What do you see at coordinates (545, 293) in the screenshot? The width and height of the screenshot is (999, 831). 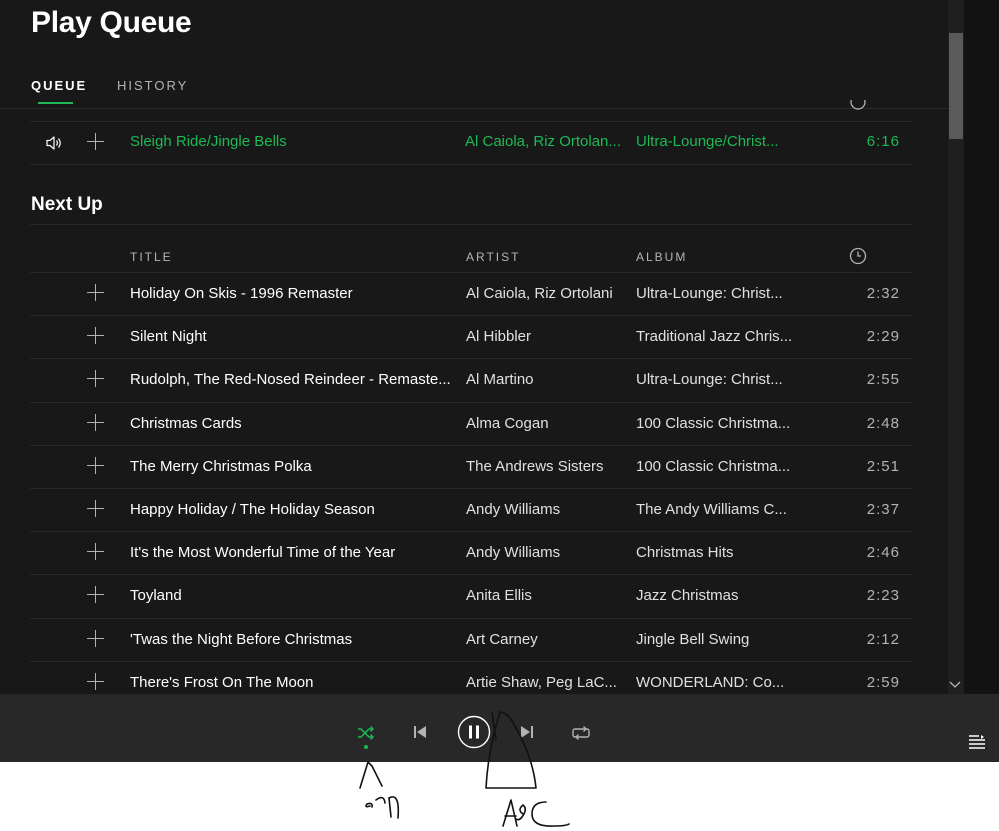 I see `track-artist: Al Caiola, Riz Ortolani` at bounding box center [545, 293].